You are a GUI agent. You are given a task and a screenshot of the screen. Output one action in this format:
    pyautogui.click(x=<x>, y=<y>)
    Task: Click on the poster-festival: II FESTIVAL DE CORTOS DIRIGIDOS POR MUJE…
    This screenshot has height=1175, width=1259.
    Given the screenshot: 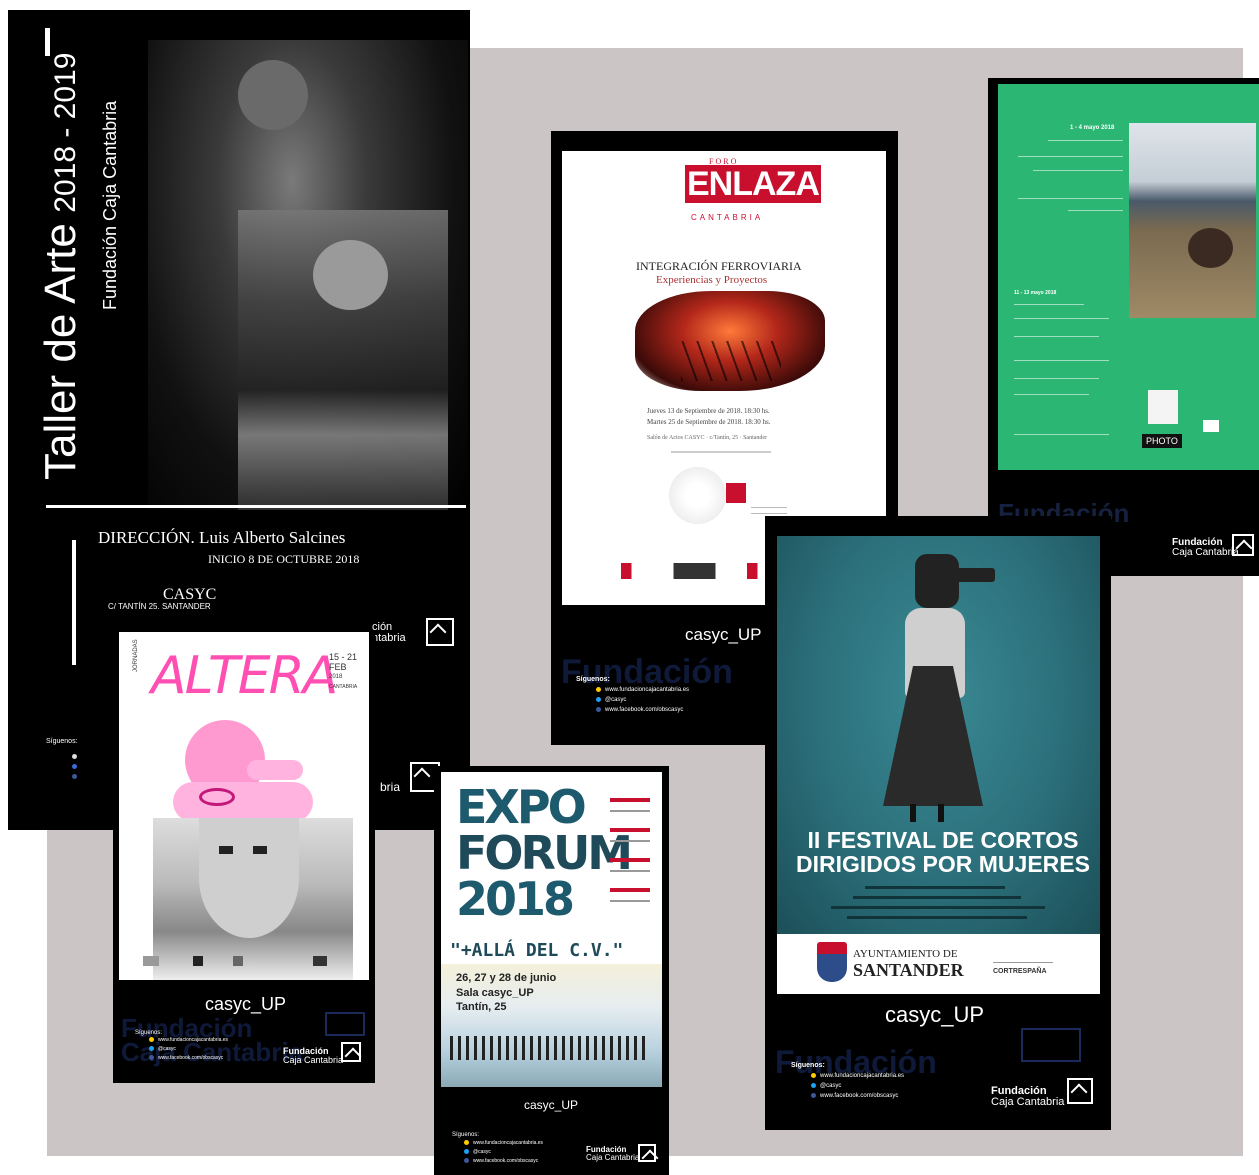 What is the action you would take?
    pyautogui.click(x=938, y=823)
    